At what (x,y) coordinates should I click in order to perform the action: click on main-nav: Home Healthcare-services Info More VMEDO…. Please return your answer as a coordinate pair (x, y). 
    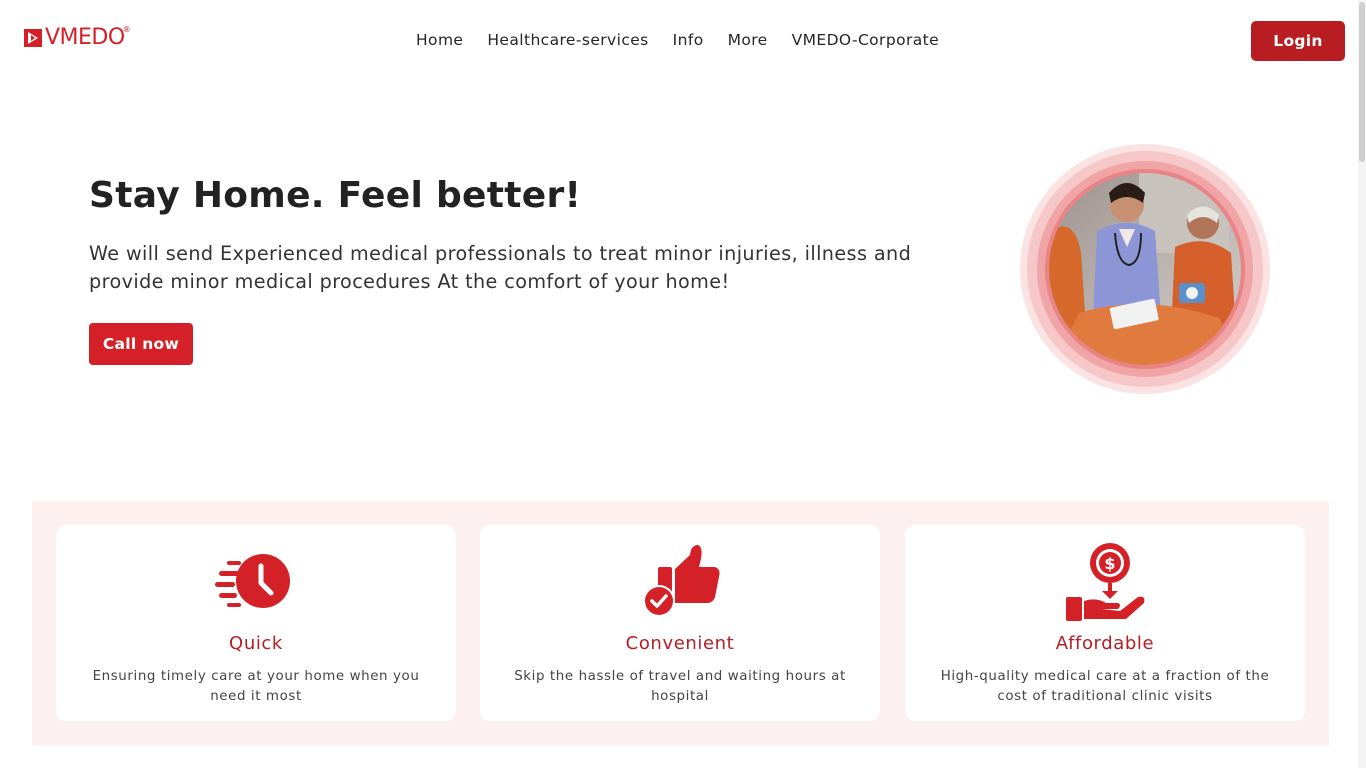
    Looking at the image, I should click on (689, 40).